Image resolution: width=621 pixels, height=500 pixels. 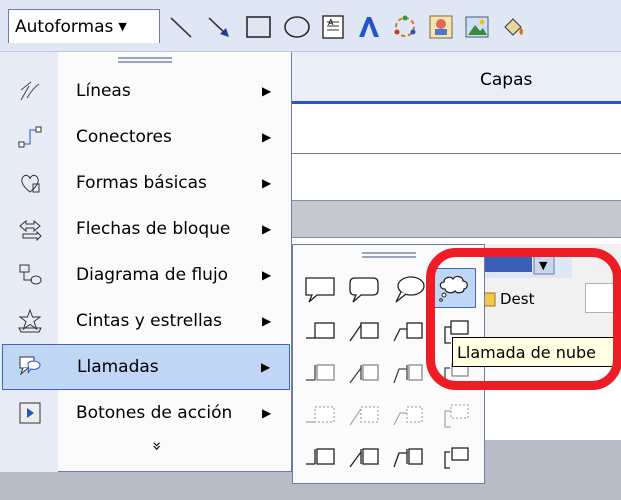 I want to click on border-callout-1-icon, so click(x=320, y=416).